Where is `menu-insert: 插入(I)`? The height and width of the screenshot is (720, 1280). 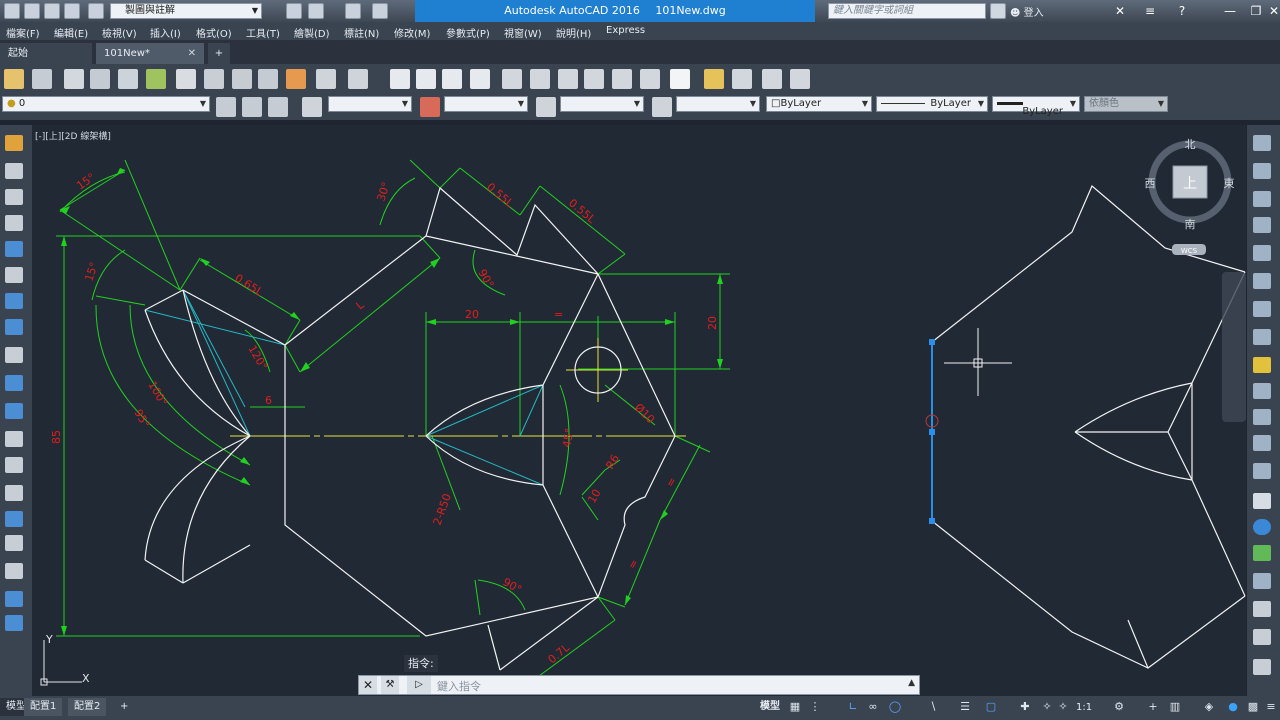
menu-insert: 插入(I) is located at coordinates (165, 32).